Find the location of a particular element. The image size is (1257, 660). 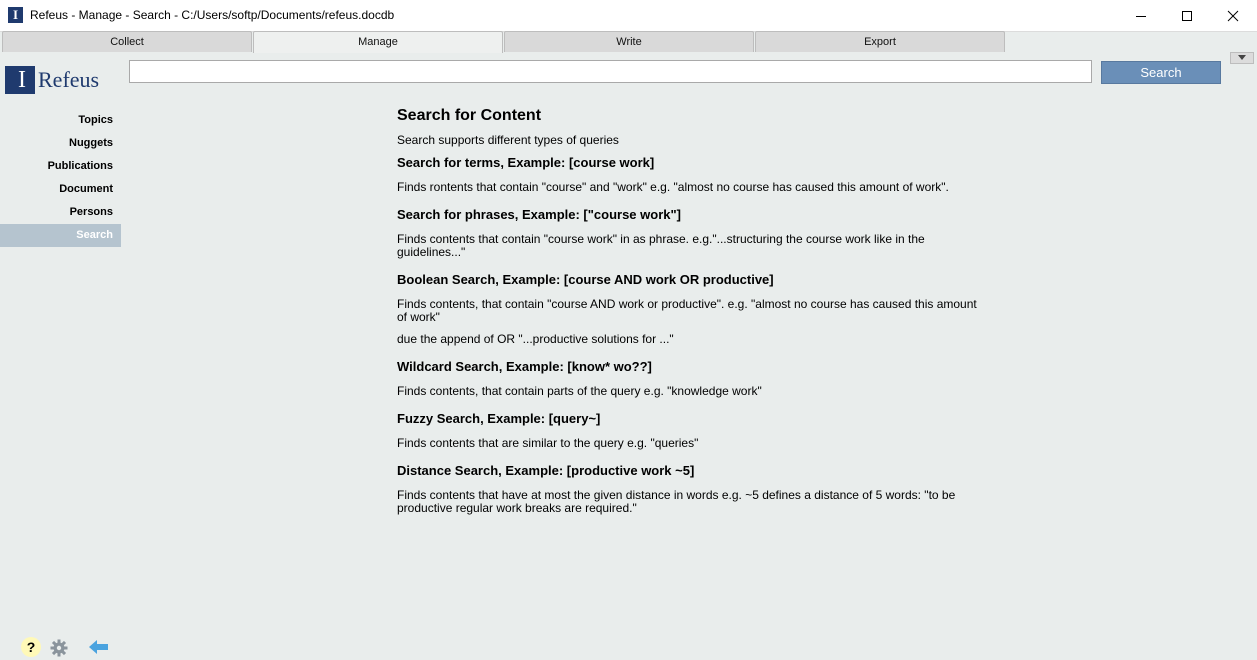

close-button is located at coordinates (1233, 15).